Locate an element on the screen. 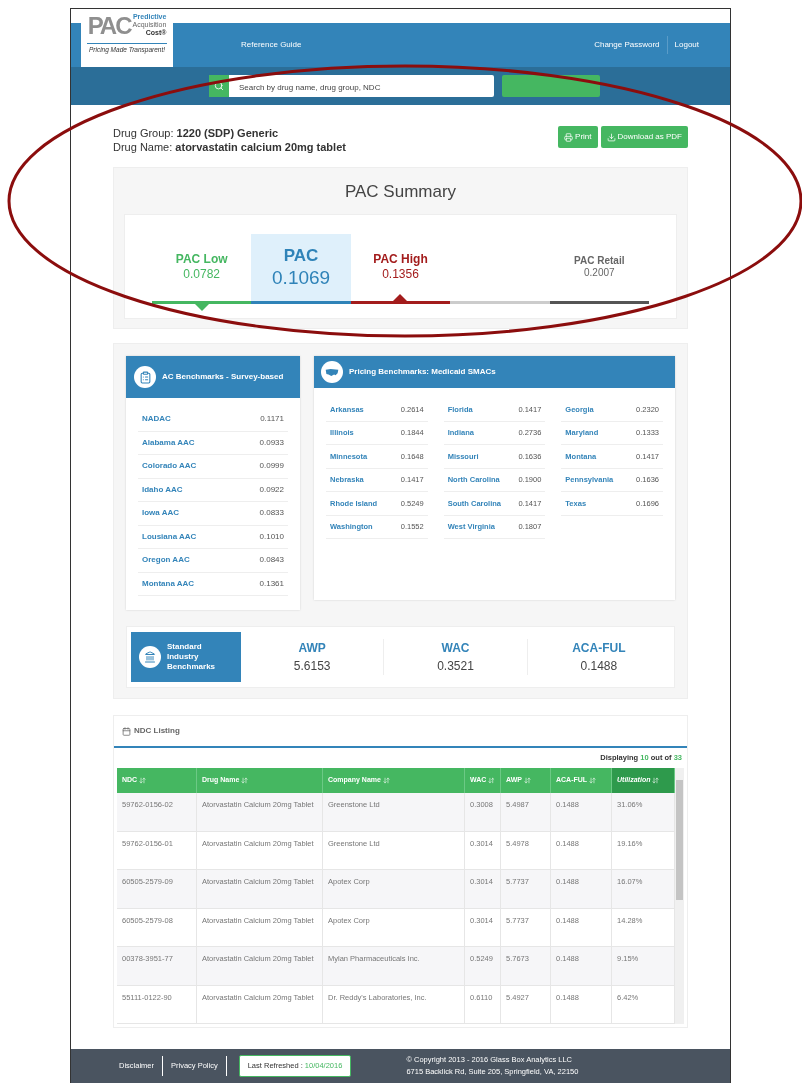 This screenshot has width=802, height=1083. pac-label: PAC Retail is located at coordinates (599, 260).